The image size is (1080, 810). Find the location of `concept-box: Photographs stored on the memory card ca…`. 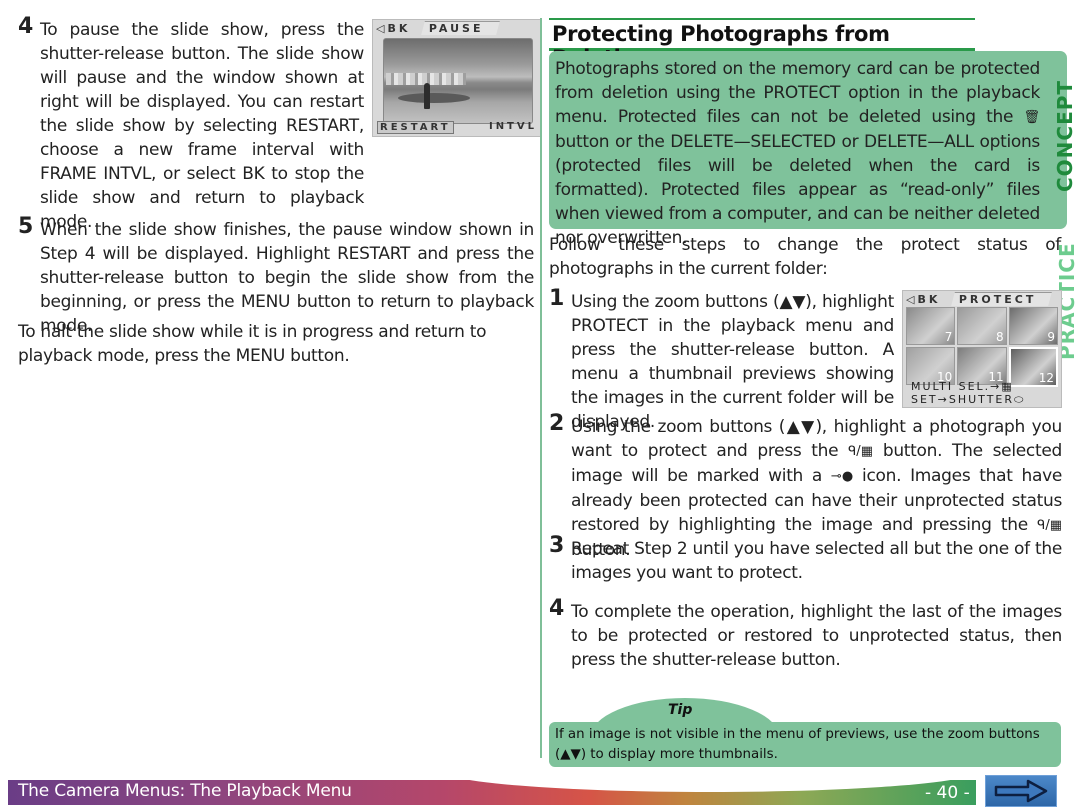

concept-box: Photographs stored on the memory card ca… is located at coordinates (808, 149).